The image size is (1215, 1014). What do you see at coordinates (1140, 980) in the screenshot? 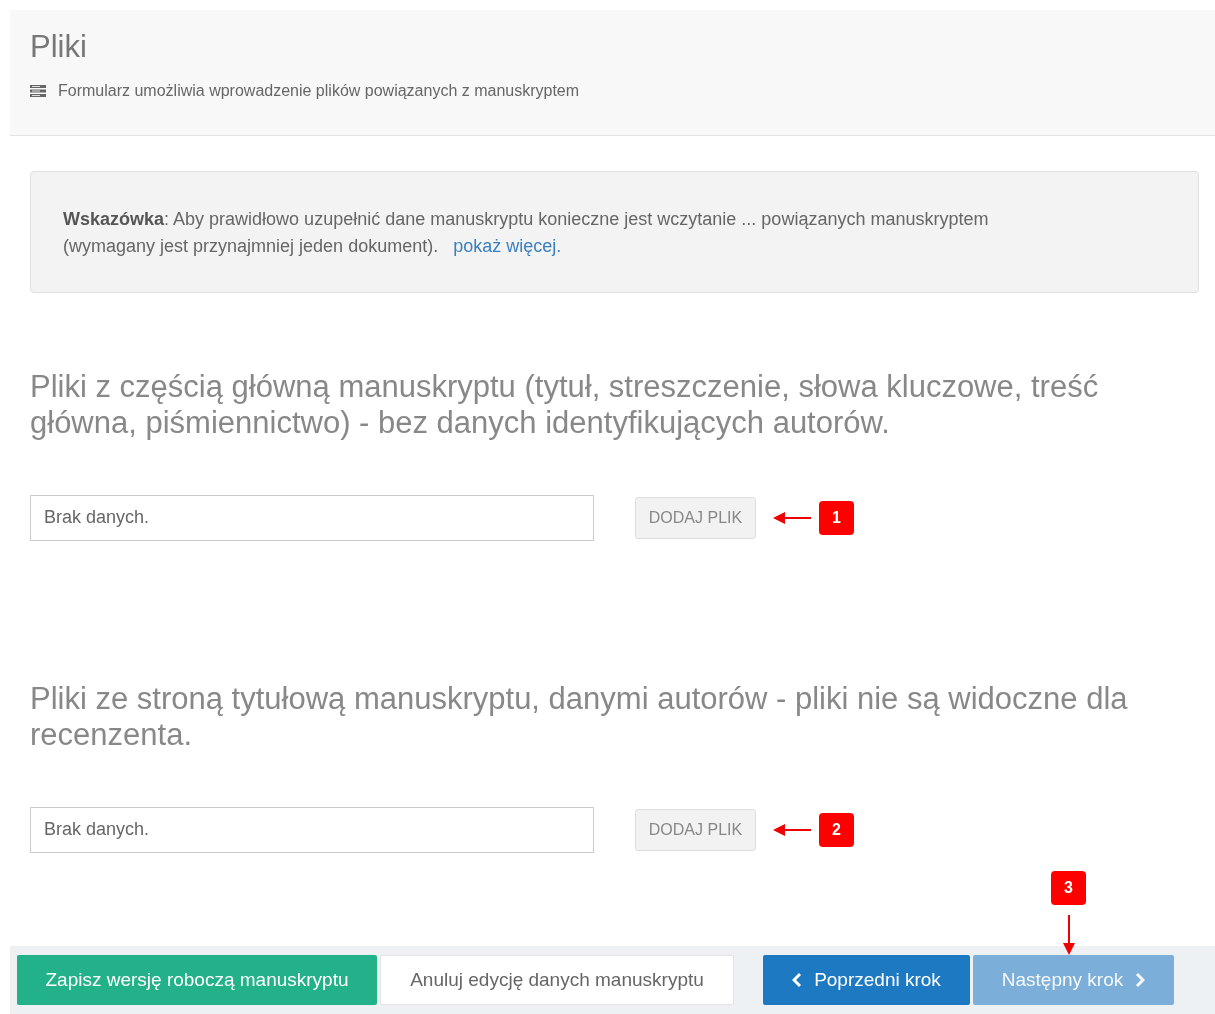
I see `chevron-right-icon` at bounding box center [1140, 980].